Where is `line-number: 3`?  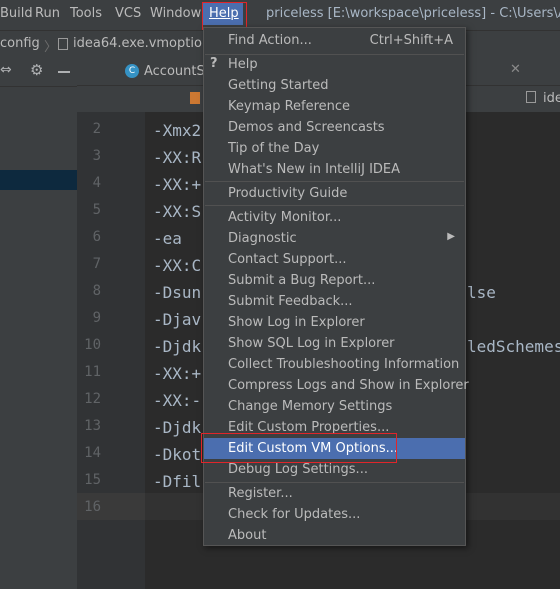 line-number: 3 is located at coordinates (96, 156).